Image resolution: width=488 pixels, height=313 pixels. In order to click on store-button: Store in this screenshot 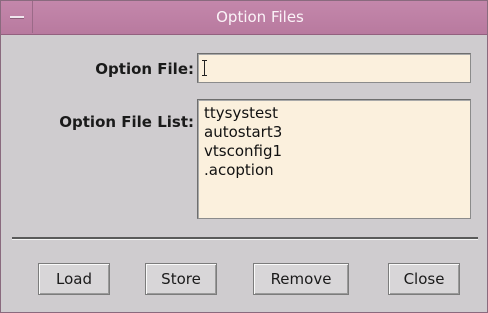, I will do `click(181, 279)`.